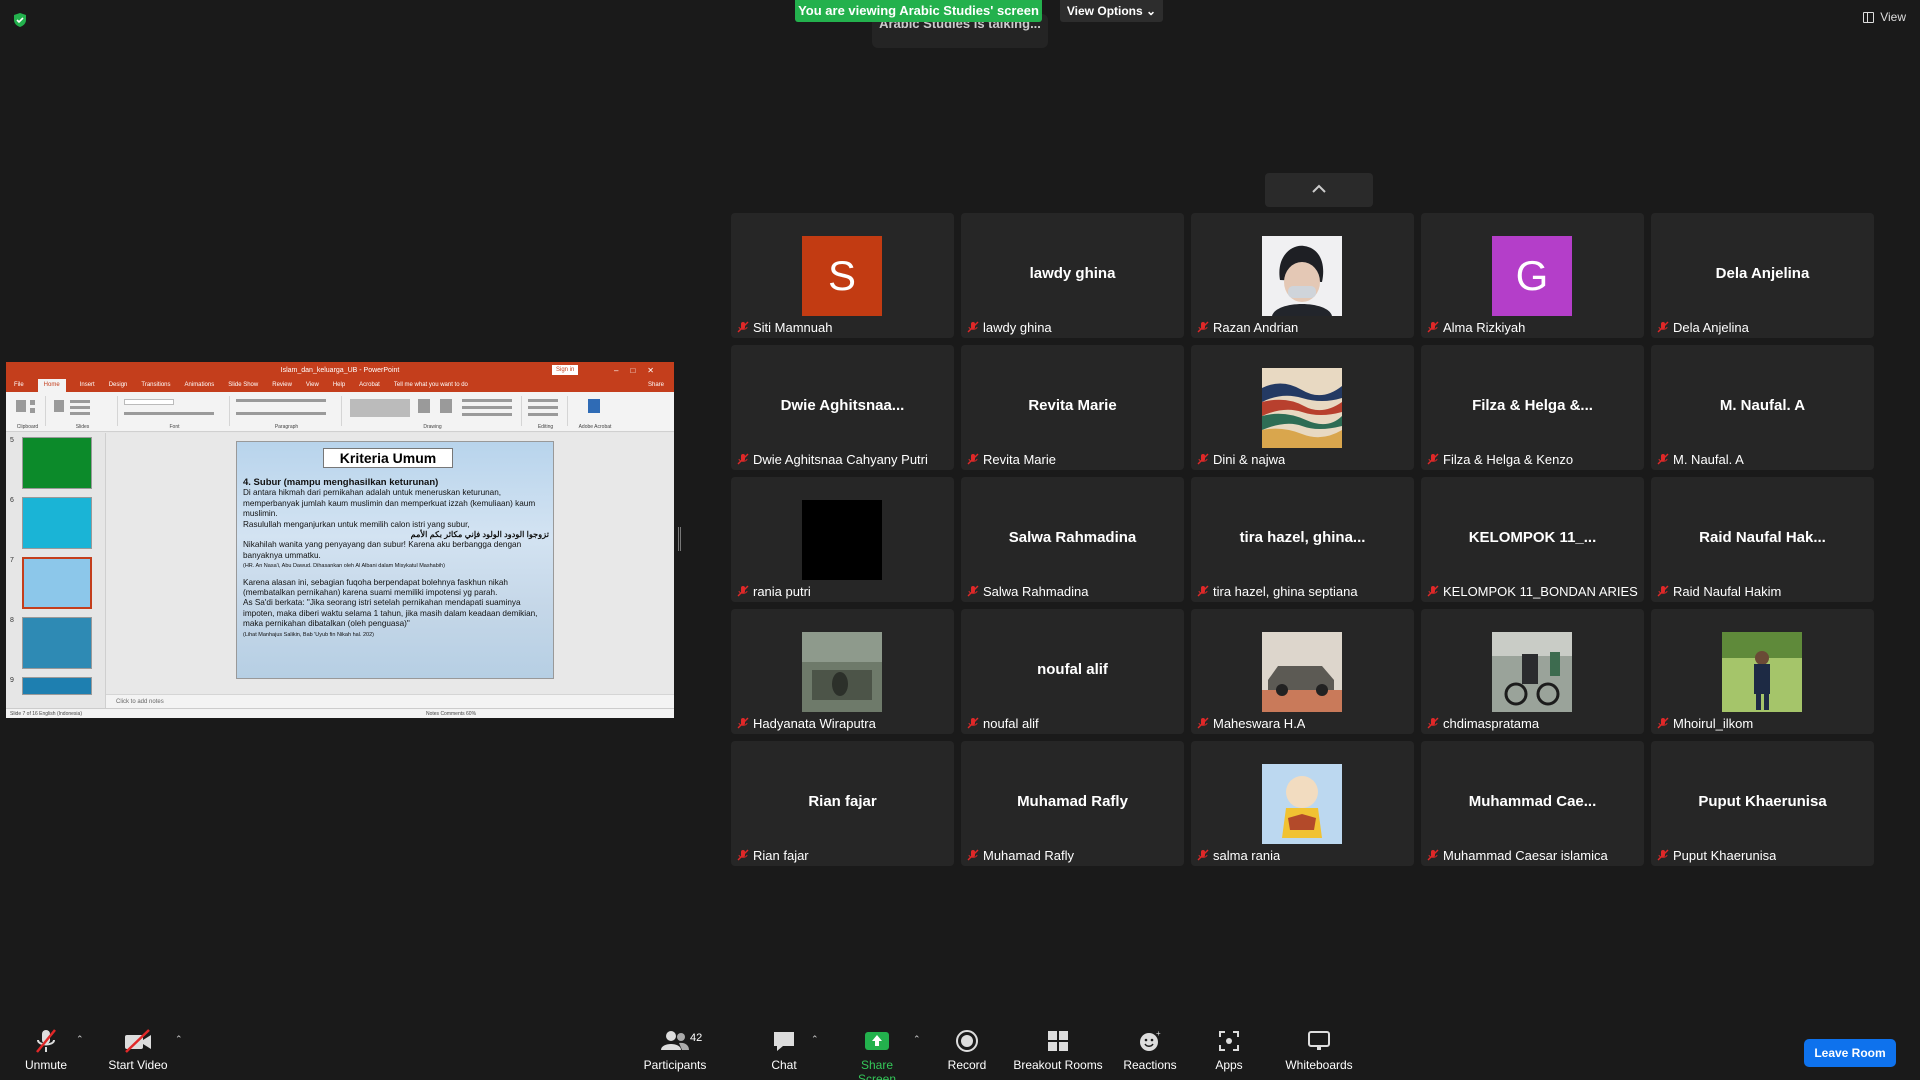 The image size is (1920, 1080). Describe the element at coordinates (967, 1050) in the screenshot. I see `record-button: Record` at that location.